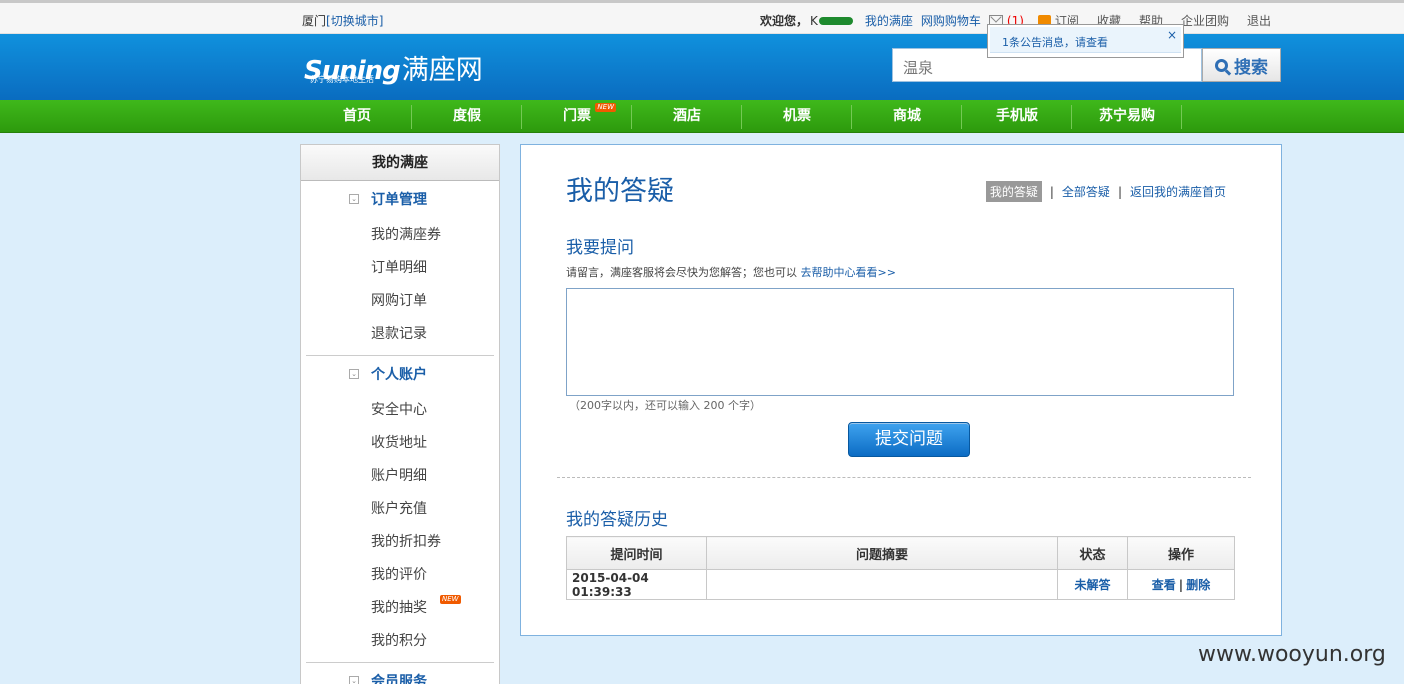  Describe the element at coordinates (702, 67) in the screenshot. I see `header: Suning满座网 苏宁易购本地生活 温泉 搜索` at that location.